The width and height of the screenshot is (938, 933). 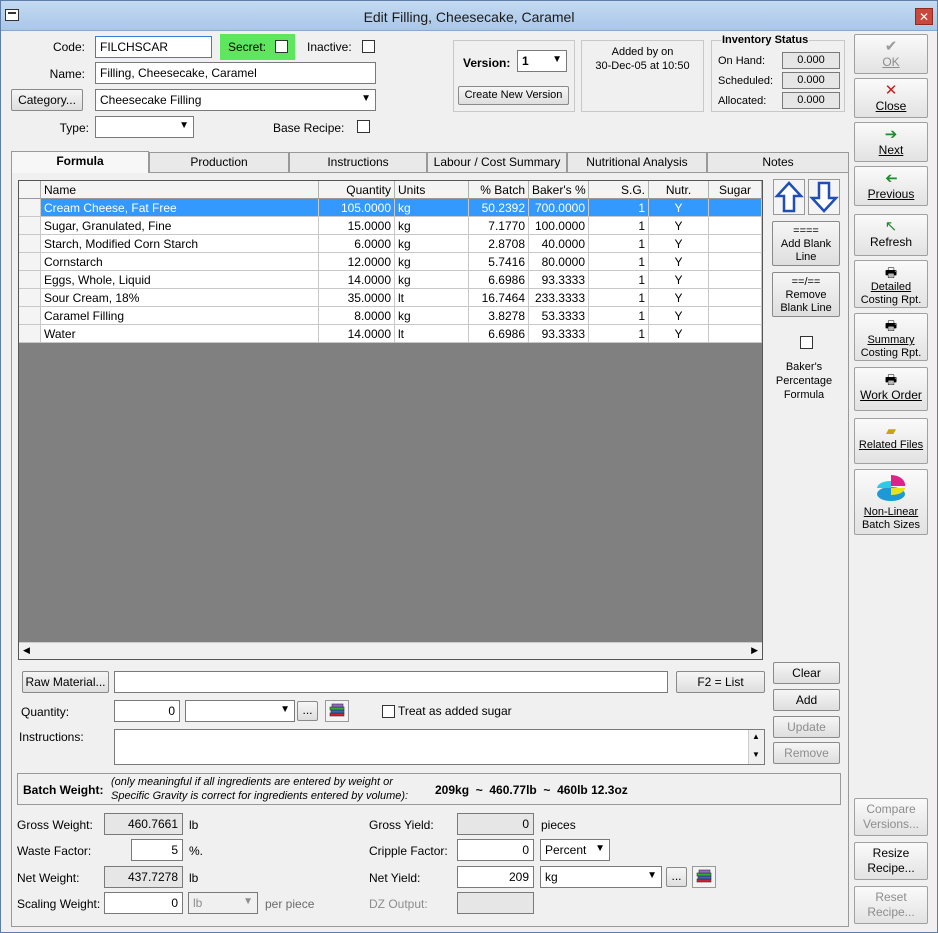 I want to click on cell-name: Sour Cream, 18%, so click(x=180, y=298).